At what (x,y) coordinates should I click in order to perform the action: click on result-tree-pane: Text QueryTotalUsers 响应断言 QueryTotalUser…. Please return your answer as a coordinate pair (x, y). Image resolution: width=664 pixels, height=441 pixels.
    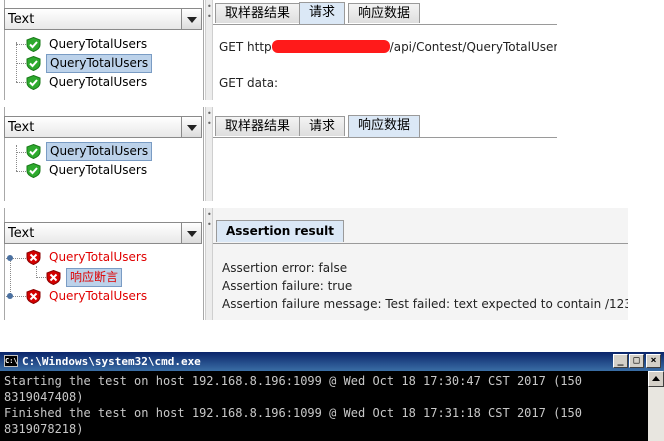
    Looking at the image, I should click on (102, 264).